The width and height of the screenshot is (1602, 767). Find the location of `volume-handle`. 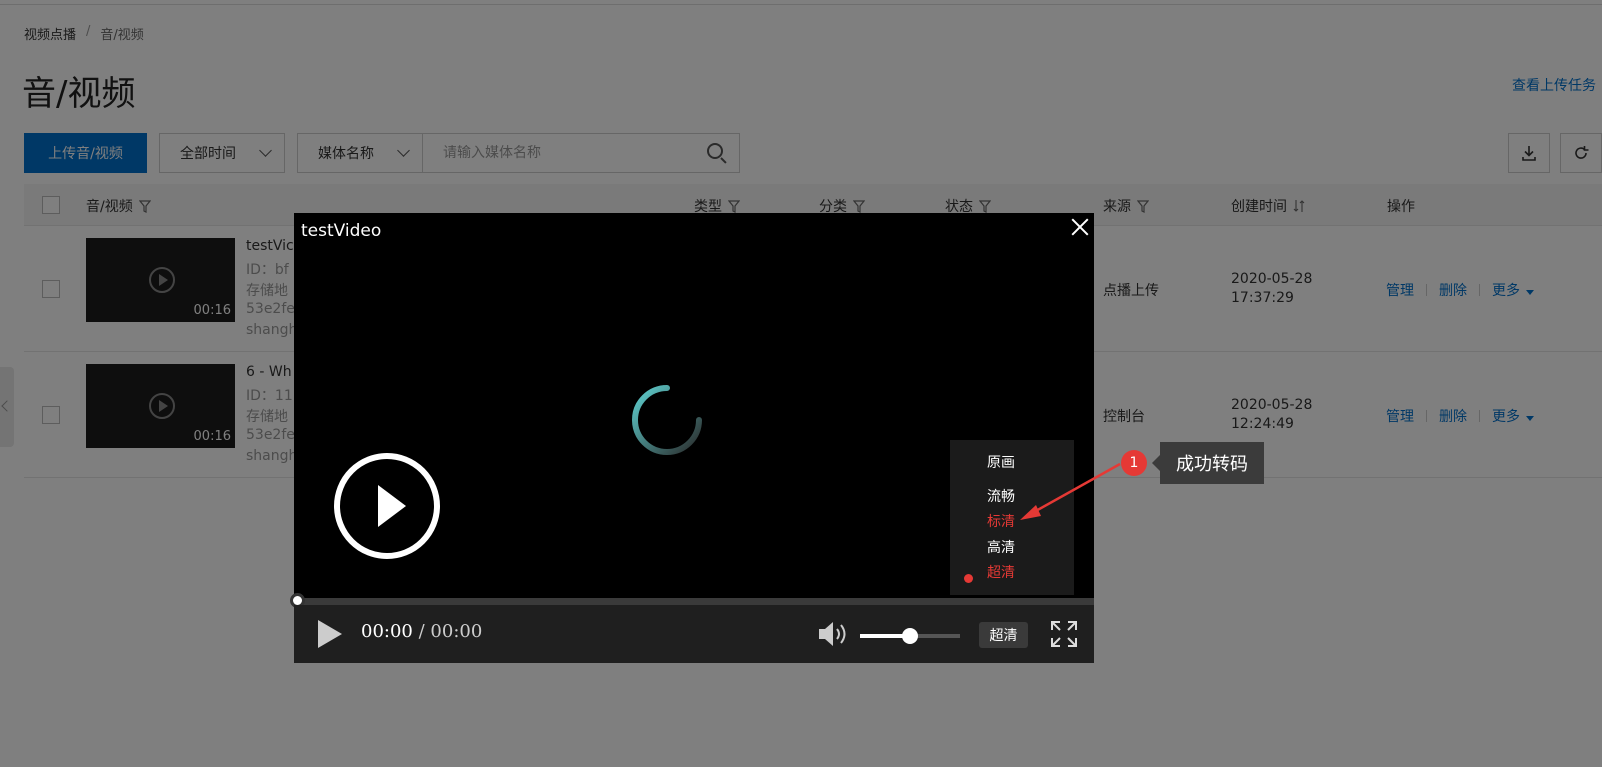

volume-handle is located at coordinates (910, 636).